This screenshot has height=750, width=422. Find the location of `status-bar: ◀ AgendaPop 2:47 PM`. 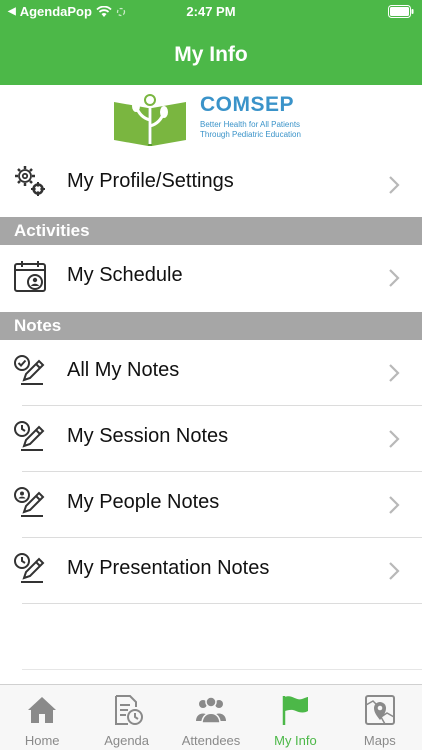

status-bar: ◀ AgendaPop 2:47 PM is located at coordinates (211, 12).